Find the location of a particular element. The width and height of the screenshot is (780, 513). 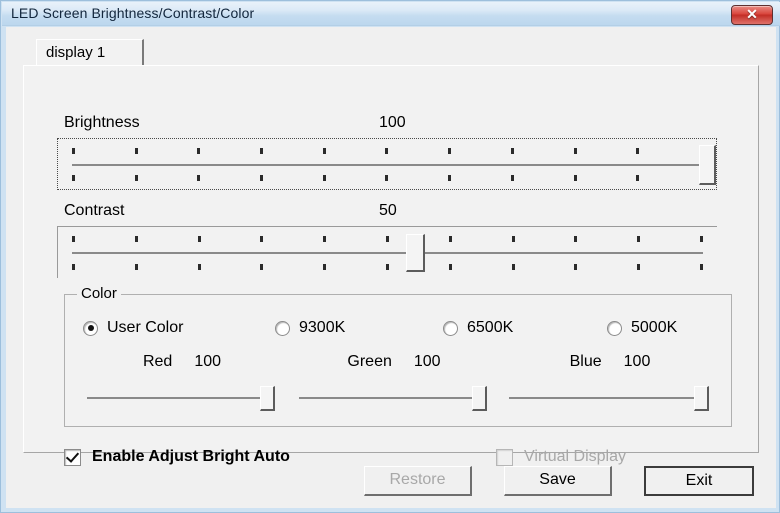

radio-user-color: User Color is located at coordinates (133, 328).